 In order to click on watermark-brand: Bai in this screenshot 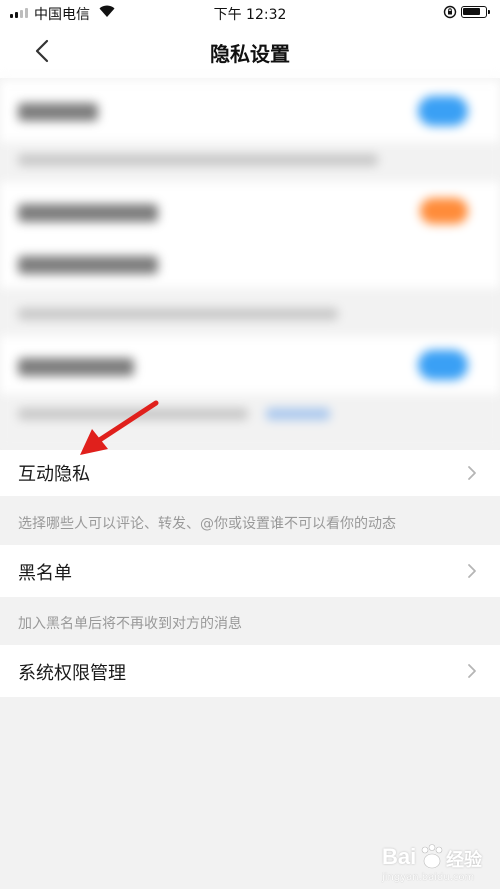, I will do `click(399, 856)`.